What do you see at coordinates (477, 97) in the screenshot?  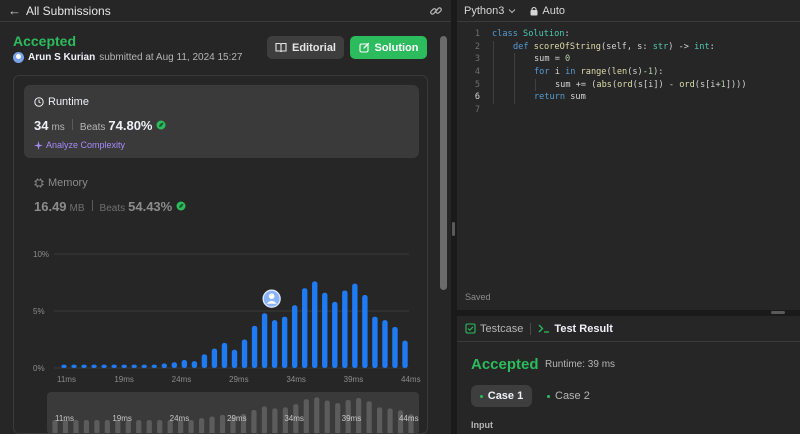 I see `line-number: 6` at bounding box center [477, 97].